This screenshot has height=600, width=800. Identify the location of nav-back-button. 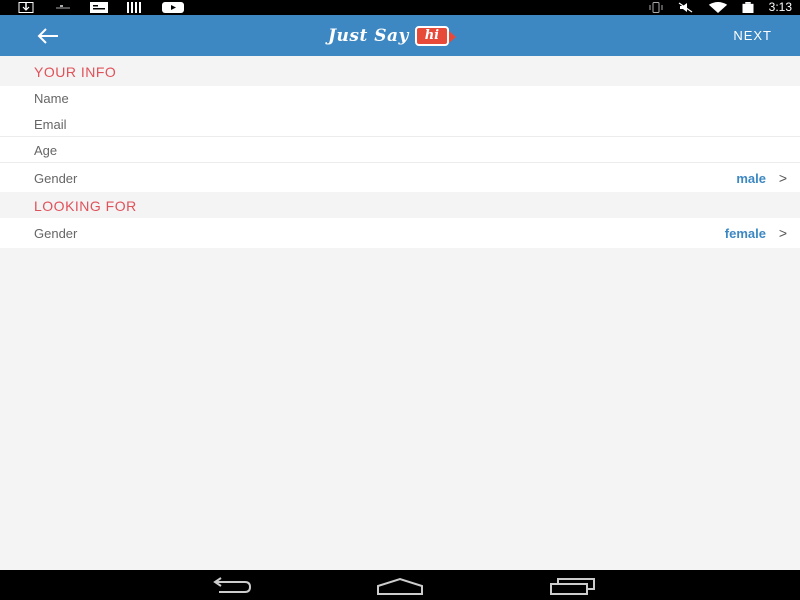
(230, 585).